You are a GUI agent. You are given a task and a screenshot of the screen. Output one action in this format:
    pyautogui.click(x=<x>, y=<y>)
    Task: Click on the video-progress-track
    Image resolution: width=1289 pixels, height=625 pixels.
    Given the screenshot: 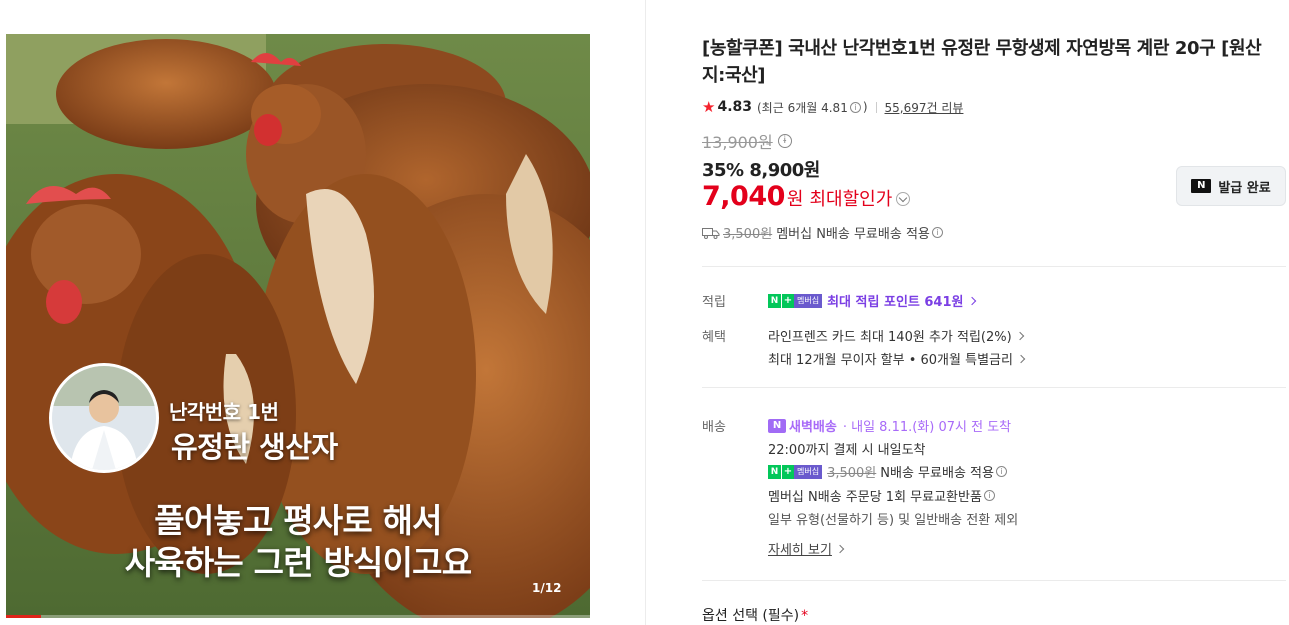 What is the action you would take?
    pyautogui.click(x=298, y=616)
    